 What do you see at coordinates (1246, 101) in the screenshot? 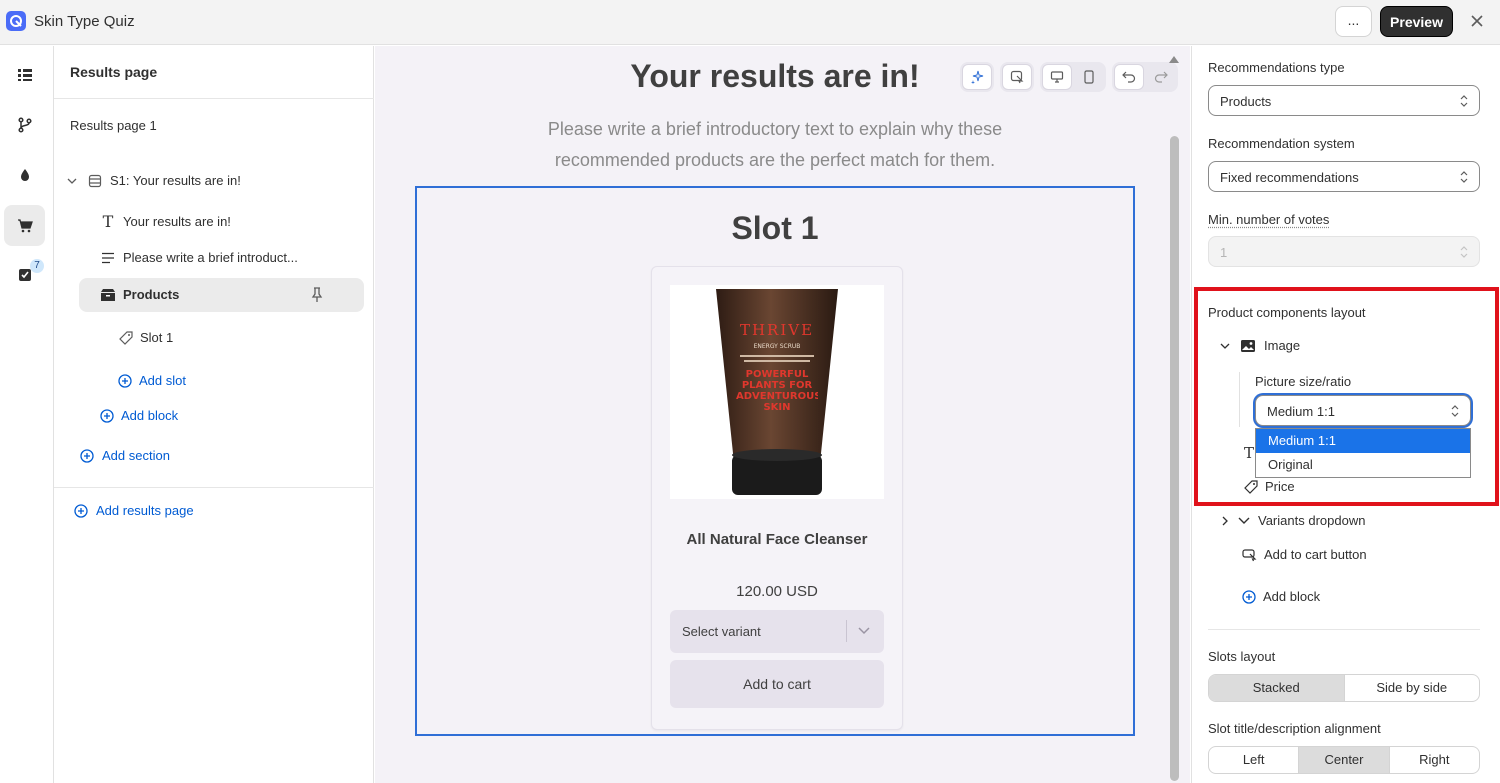
I see `recommendations-type-value: Products` at bounding box center [1246, 101].